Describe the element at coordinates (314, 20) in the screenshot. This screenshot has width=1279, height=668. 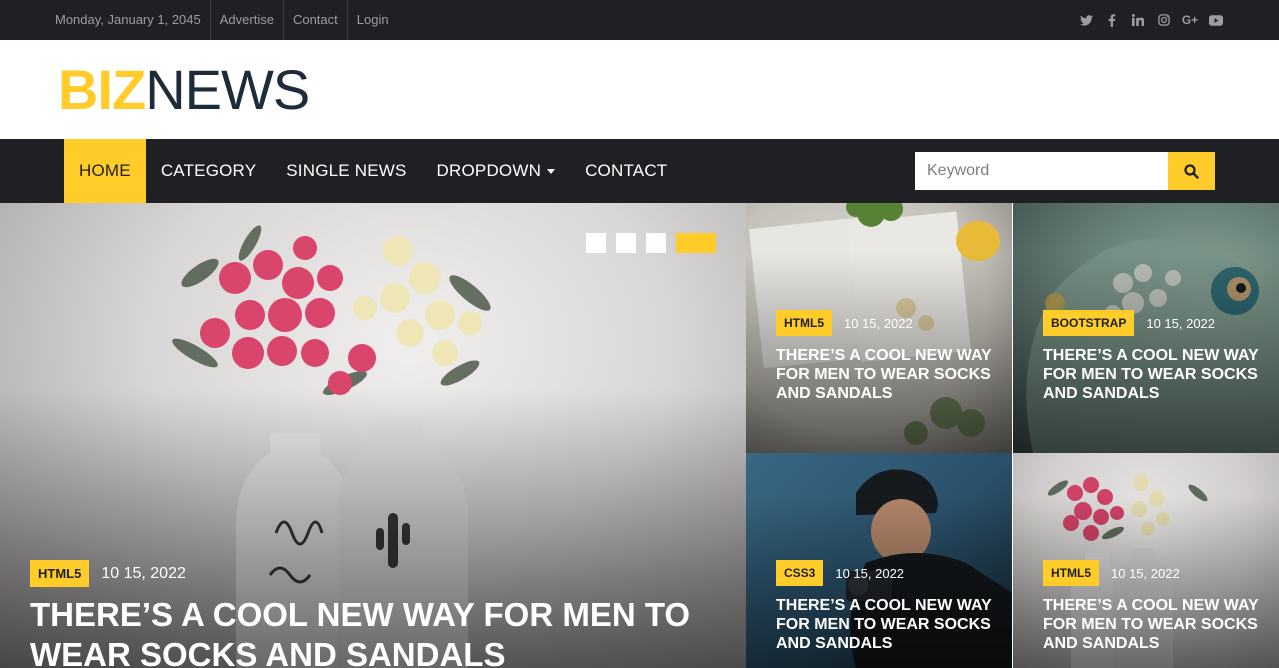
I see `contact-link: Contact` at that location.